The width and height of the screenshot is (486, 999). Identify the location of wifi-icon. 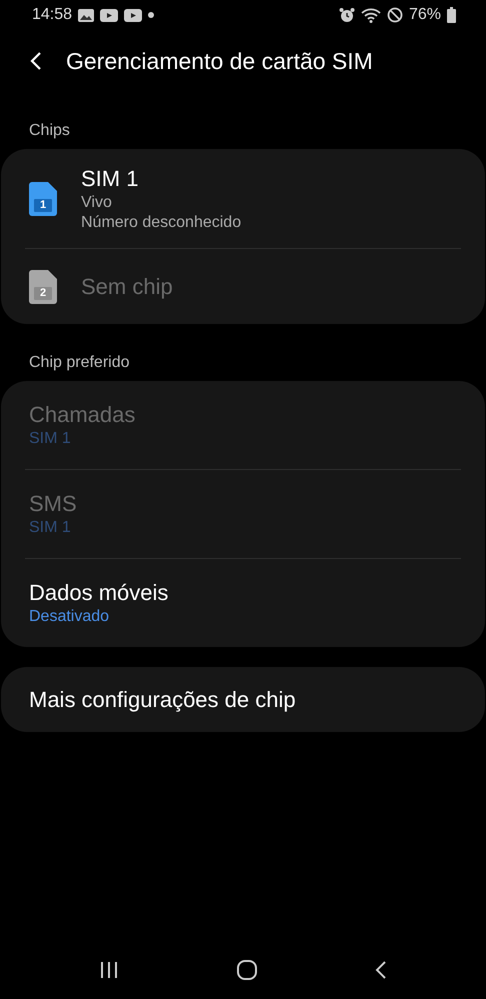
(370, 15).